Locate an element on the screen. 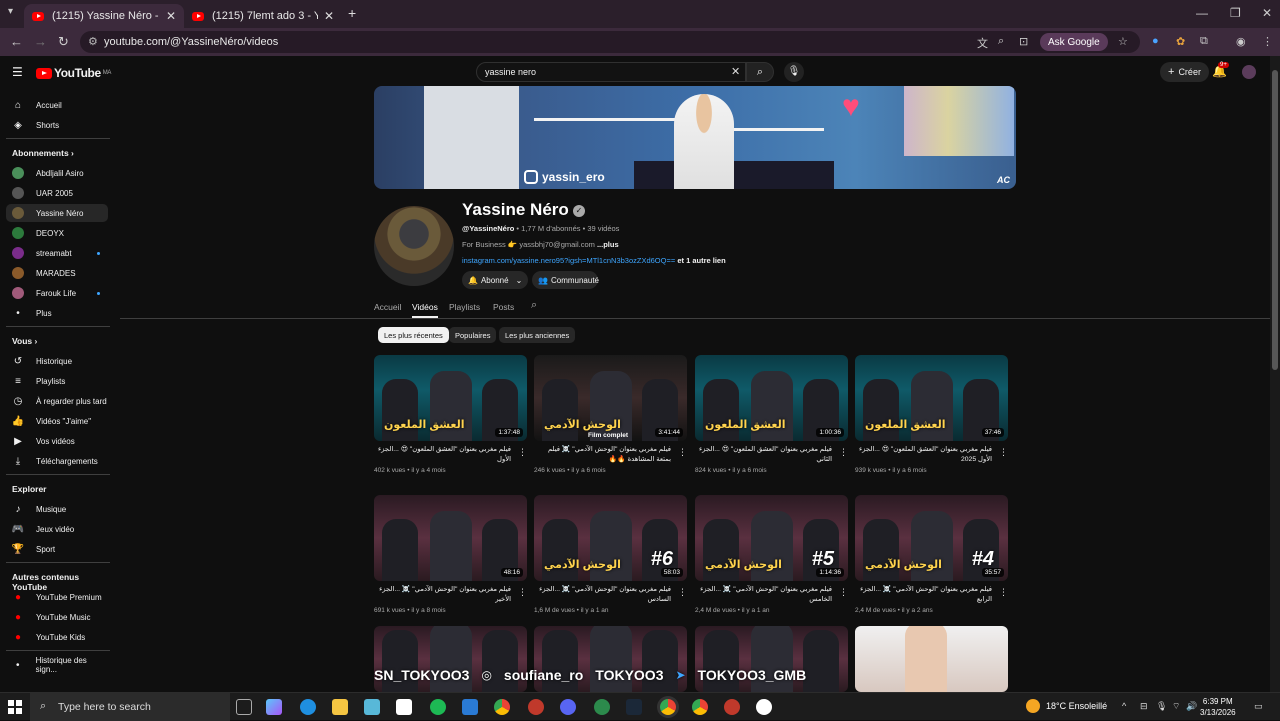 The height and width of the screenshot is (721, 1280). sidebar-item: ⤓ Téléchargements is located at coordinates (57, 461).